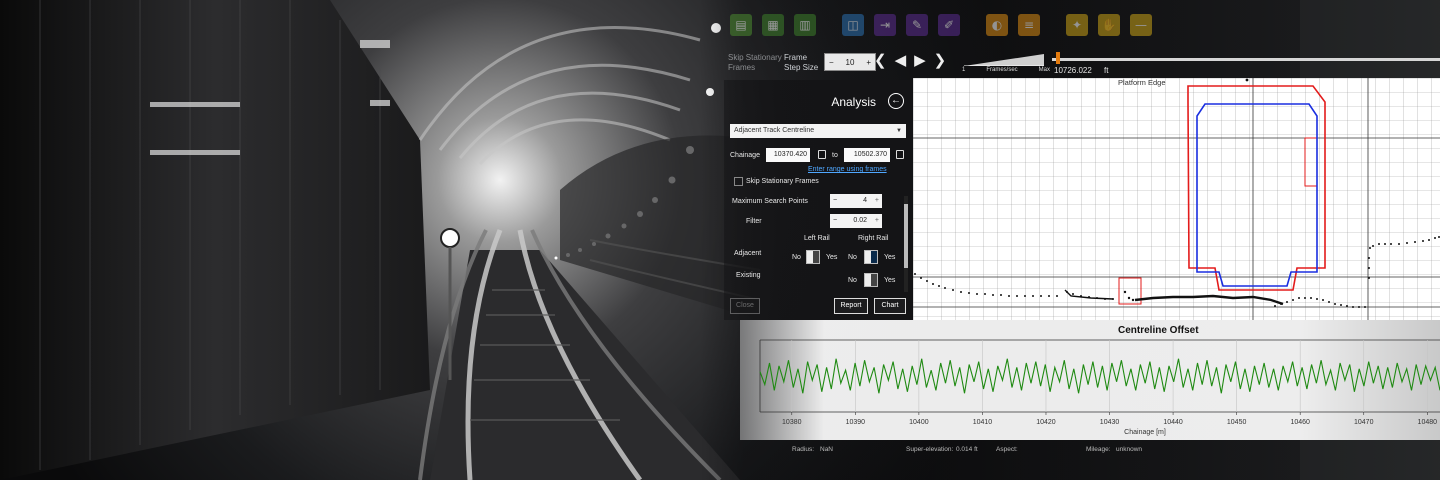  What do you see at coordinates (899, 131) in the screenshot?
I see `dropdown-arrow-icon: ▼` at bounding box center [899, 131].